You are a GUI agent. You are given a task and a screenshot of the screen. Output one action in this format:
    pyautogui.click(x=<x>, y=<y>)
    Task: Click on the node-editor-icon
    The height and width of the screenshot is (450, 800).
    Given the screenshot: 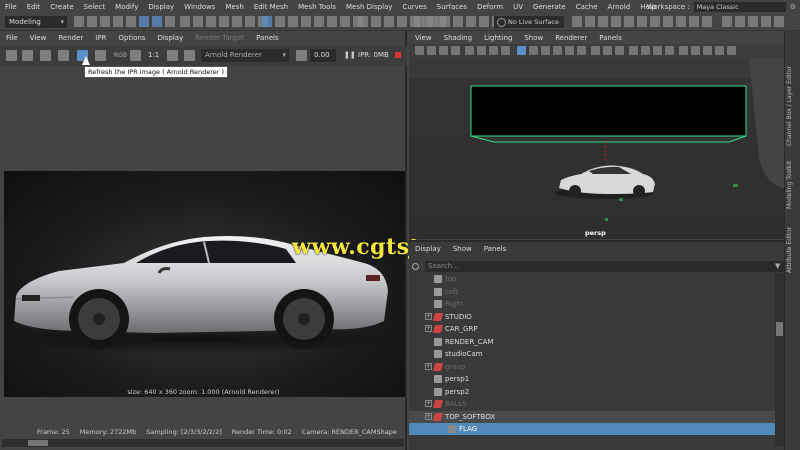 What is the action you would take?
    pyautogui.click(x=707, y=21)
    